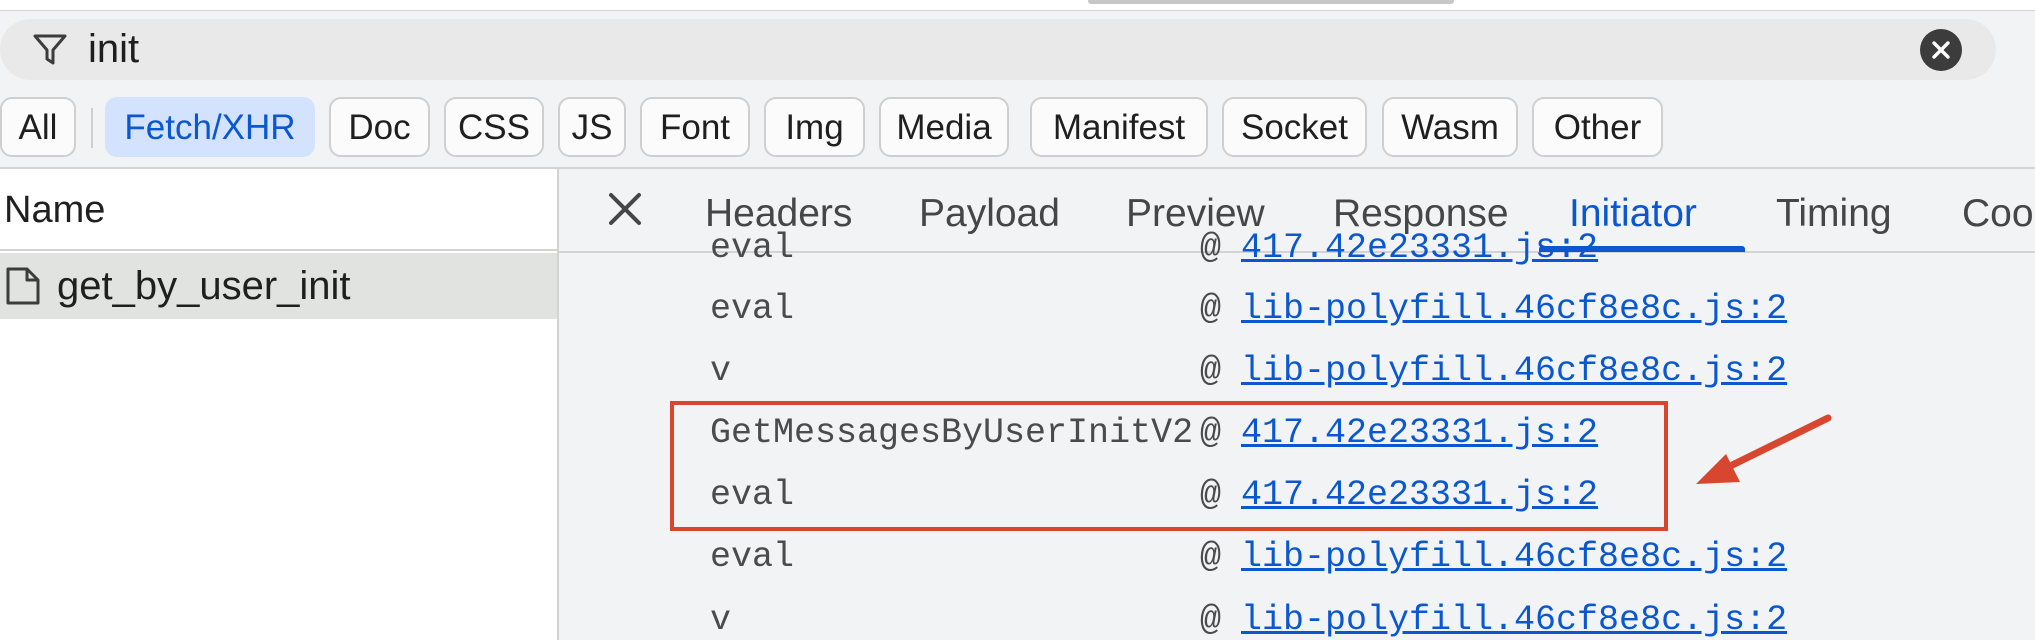  I want to click on name-column-header: Name, so click(278, 210).